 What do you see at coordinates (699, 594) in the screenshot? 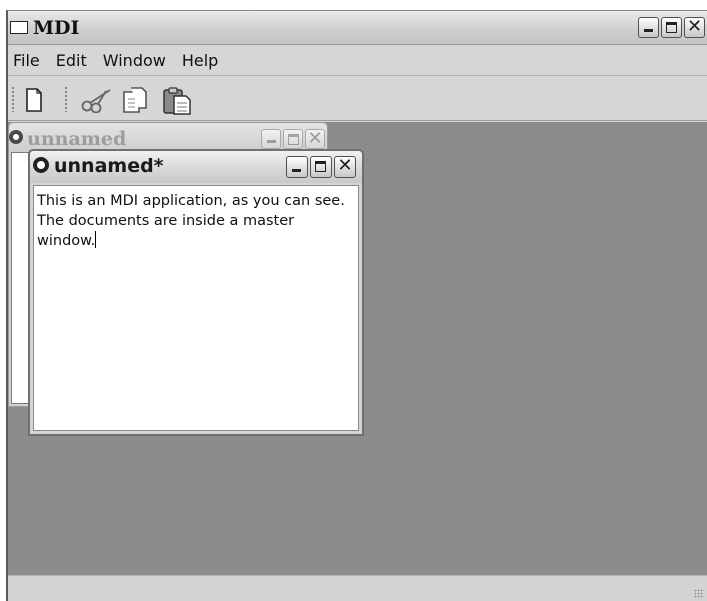
I see `resize-grip` at bounding box center [699, 594].